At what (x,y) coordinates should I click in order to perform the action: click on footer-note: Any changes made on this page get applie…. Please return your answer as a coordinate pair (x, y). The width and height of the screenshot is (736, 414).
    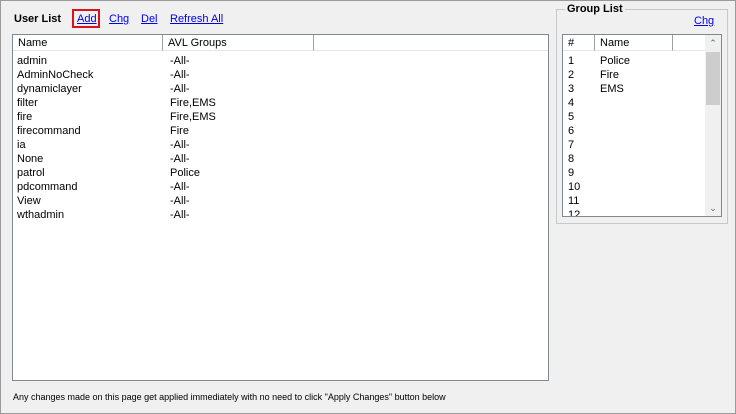
    Looking at the image, I should click on (229, 397).